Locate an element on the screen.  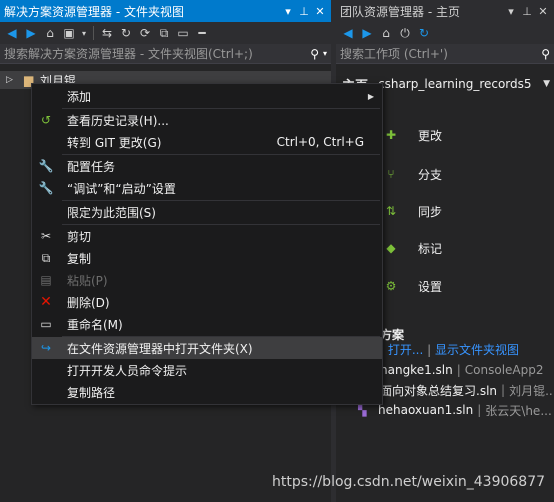
team-explorer-titlebar: 团队资源管理器 - 主页 ▾ ⊥ ✕ is located at coordinates (445, 11).